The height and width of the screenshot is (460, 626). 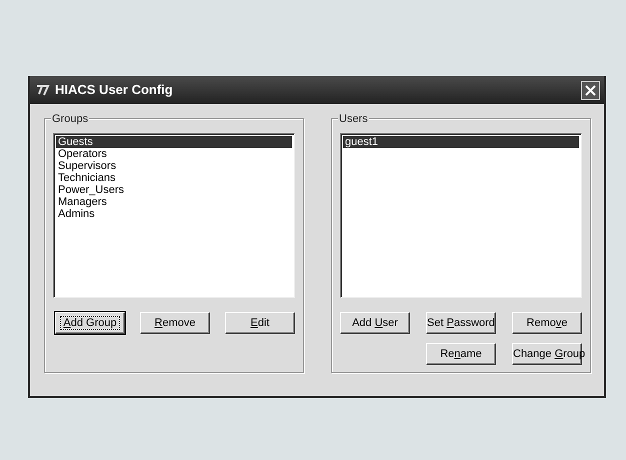 I want to click on dialog-button: Add User, so click(x=375, y=323).